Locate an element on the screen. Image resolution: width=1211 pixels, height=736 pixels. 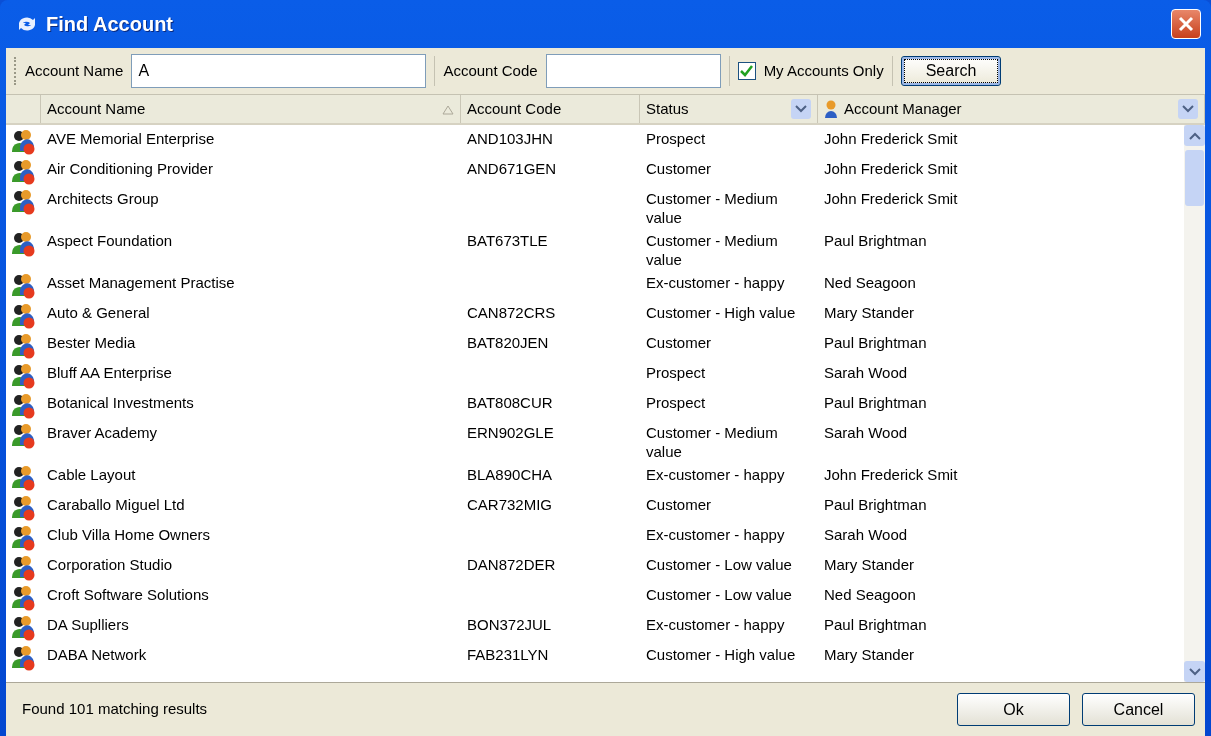
person-icon is located at coordinates (831, 109).